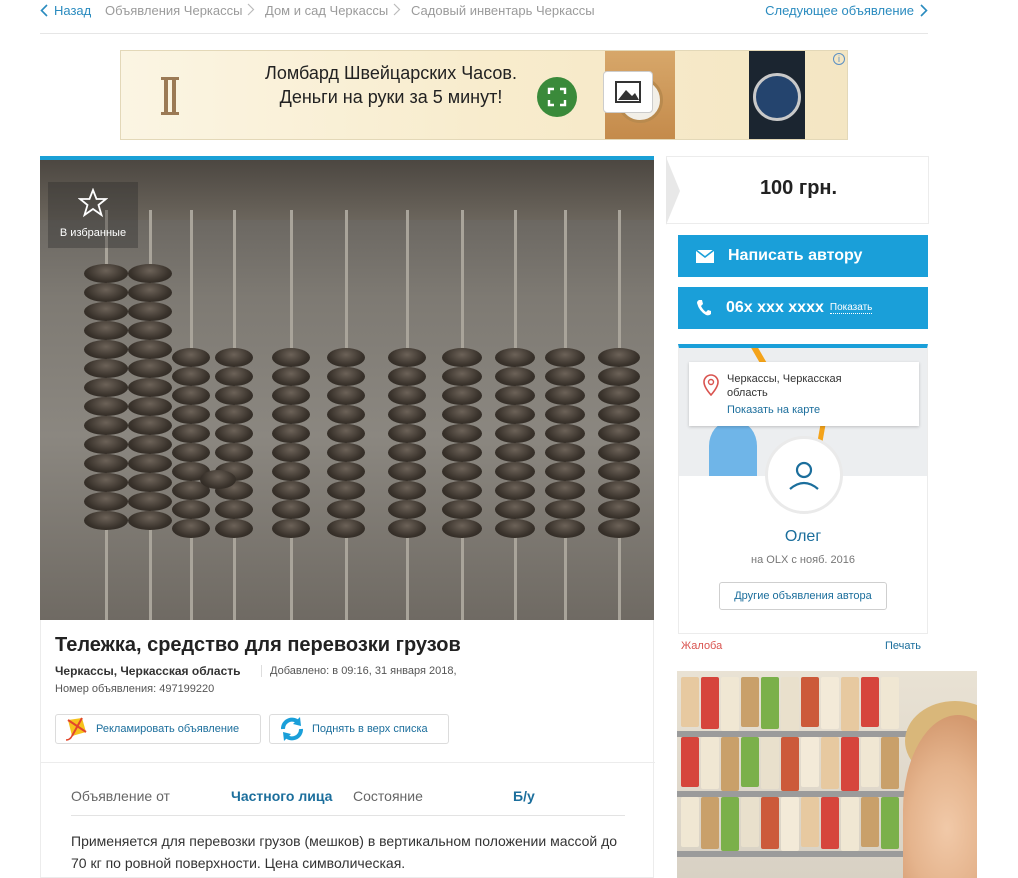 This screenshot has height=878, width=1018. What do you see at coordinates (803, 596) in the screenshot?
I see `other-ads-button: Другие объявления автора` at bounding box center [803, 596].